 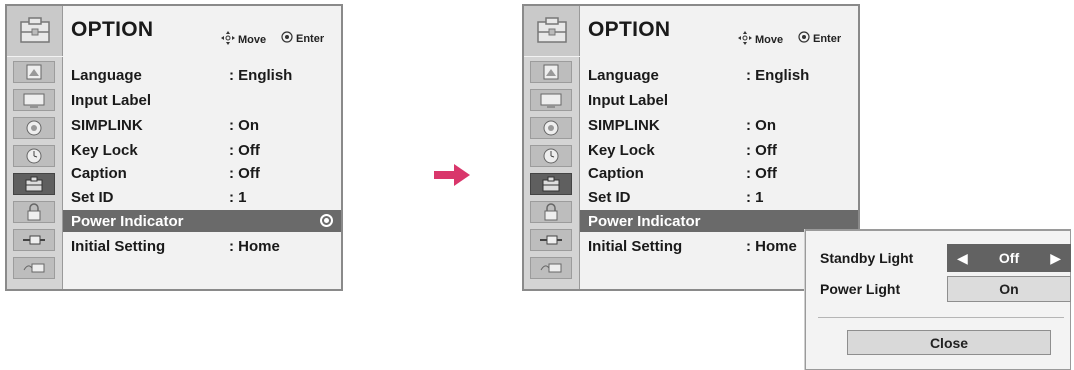 I want to click on power-light-label: Power Light, so click(x=860, y=289).